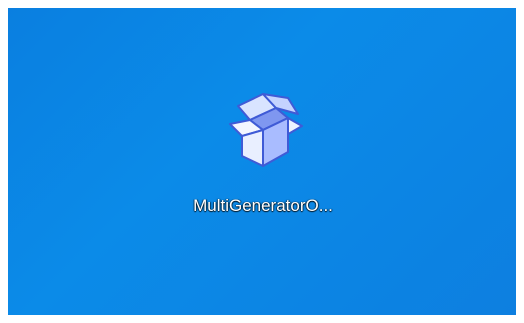 The width and height of the screenshot is (524, 323). What do you see at coordinates (266, 130) in the screenshot?
I see `package-box-icon` at bounding box center [266, 130].